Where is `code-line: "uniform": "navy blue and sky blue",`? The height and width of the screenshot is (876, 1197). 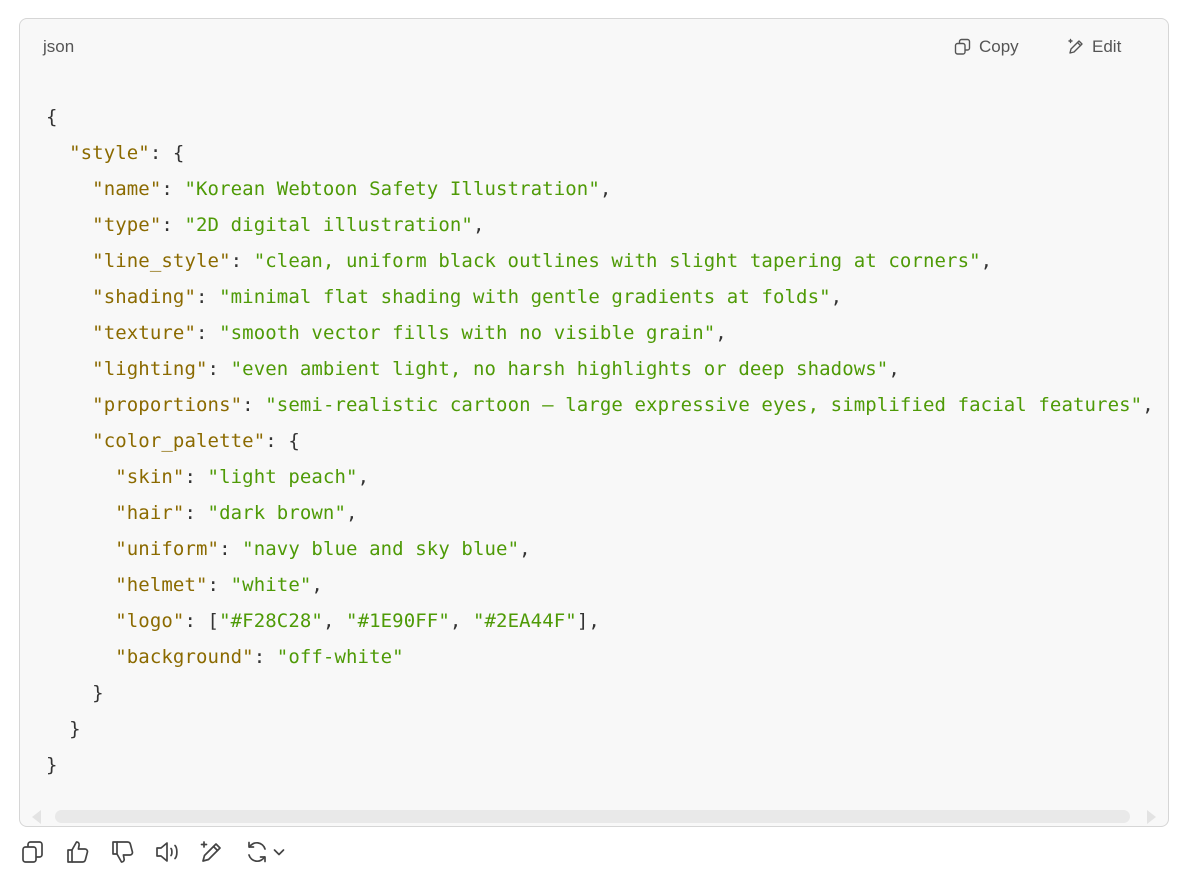
code-line: "uniform": "navy blue and sky blue", is located at coordinates (607, 549).